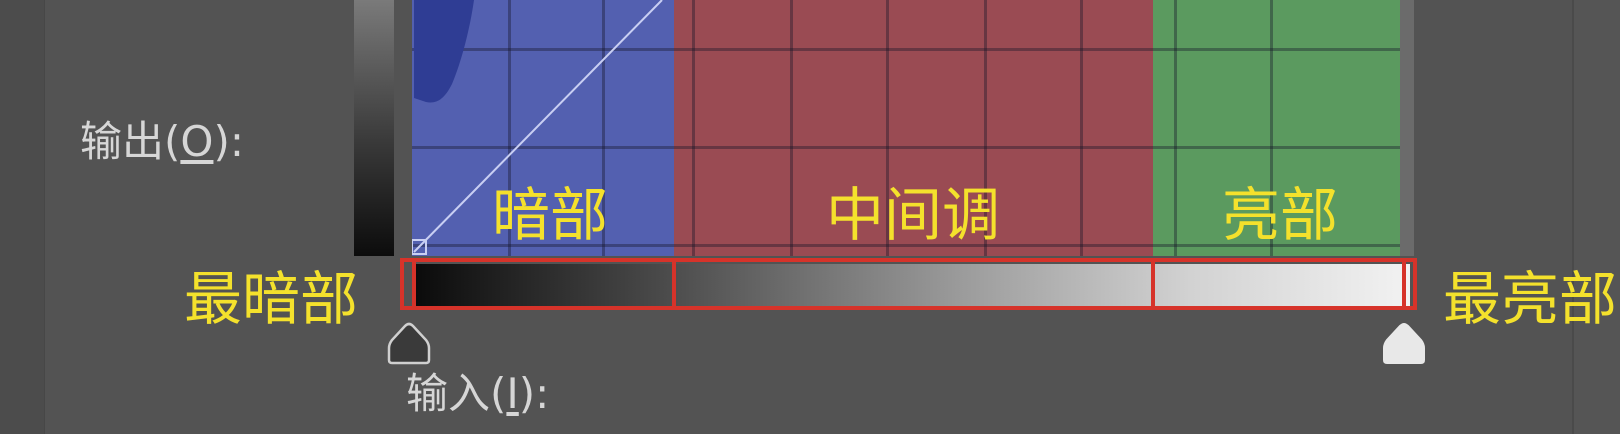 The height and width of the screenshot is (434, 1620). Describe the element at coordinates (1280, 215) in the screenshot. I see `highlights-label: 亮部` at that location.